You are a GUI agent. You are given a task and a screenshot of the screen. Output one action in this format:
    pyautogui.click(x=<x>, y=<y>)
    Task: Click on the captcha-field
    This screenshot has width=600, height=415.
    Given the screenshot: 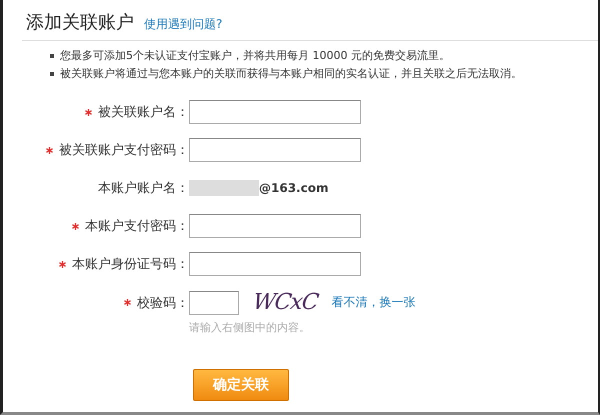 What is the action you would take?
    pyautogui.click(x=214, y=302)
    